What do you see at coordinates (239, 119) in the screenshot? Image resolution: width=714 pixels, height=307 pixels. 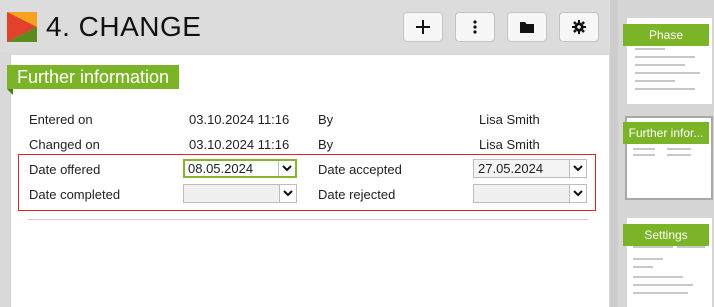 I see `entered-on-value: 03.10.2024 11:16` at bounding box center [239, 119].